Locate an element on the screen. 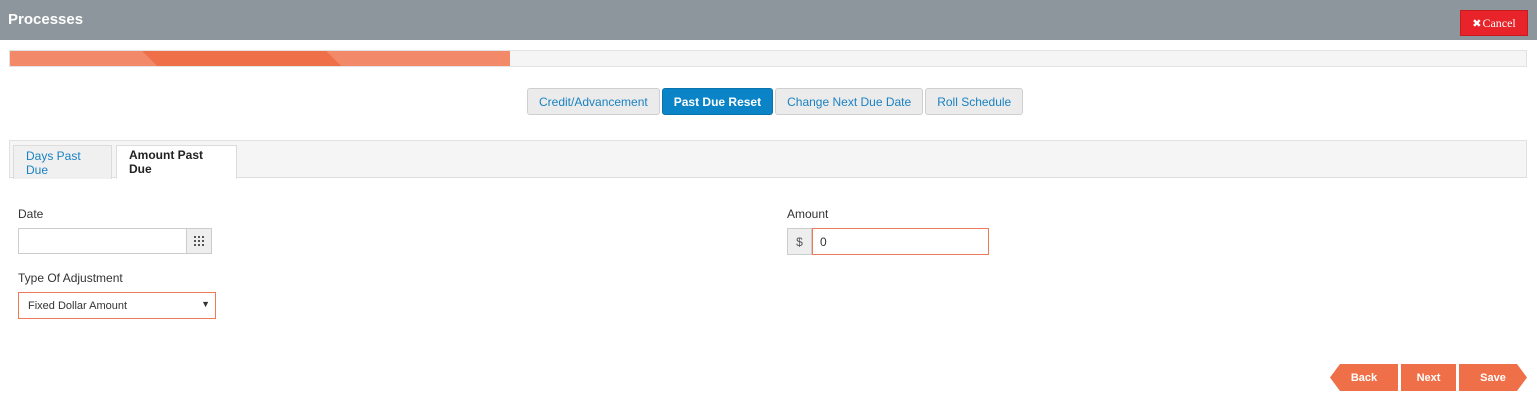 Image resolution: width=1537 pixels, height=398 pixels. currency-symbol: $ is located at coordinates (799, 241).